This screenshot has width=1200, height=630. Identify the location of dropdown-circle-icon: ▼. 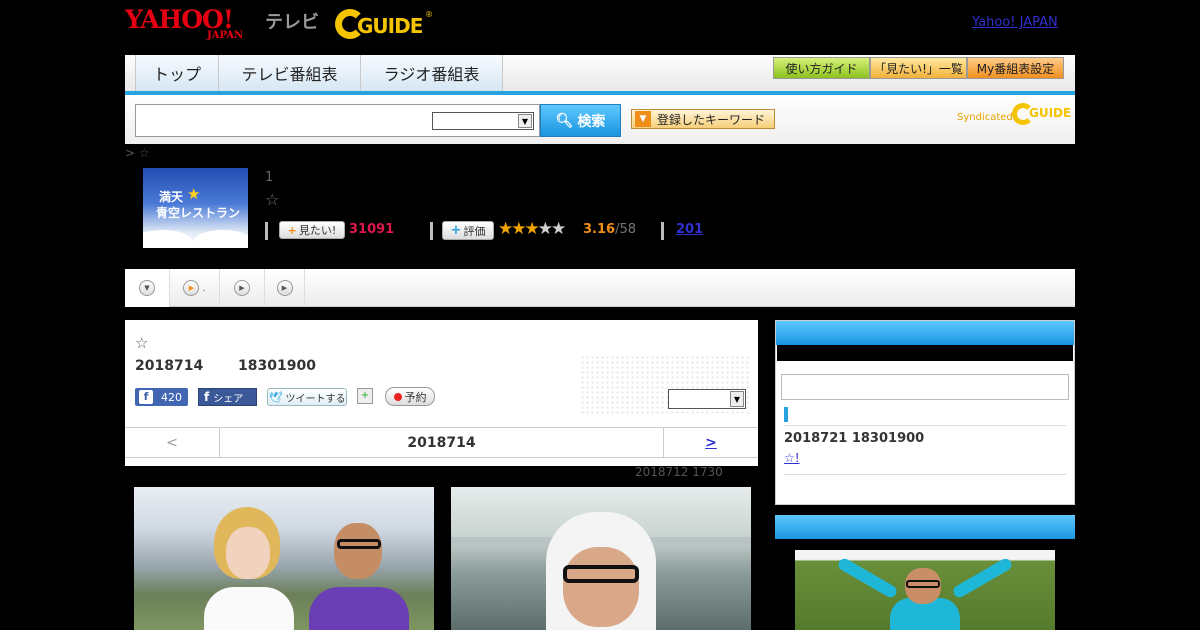
(147, 288).